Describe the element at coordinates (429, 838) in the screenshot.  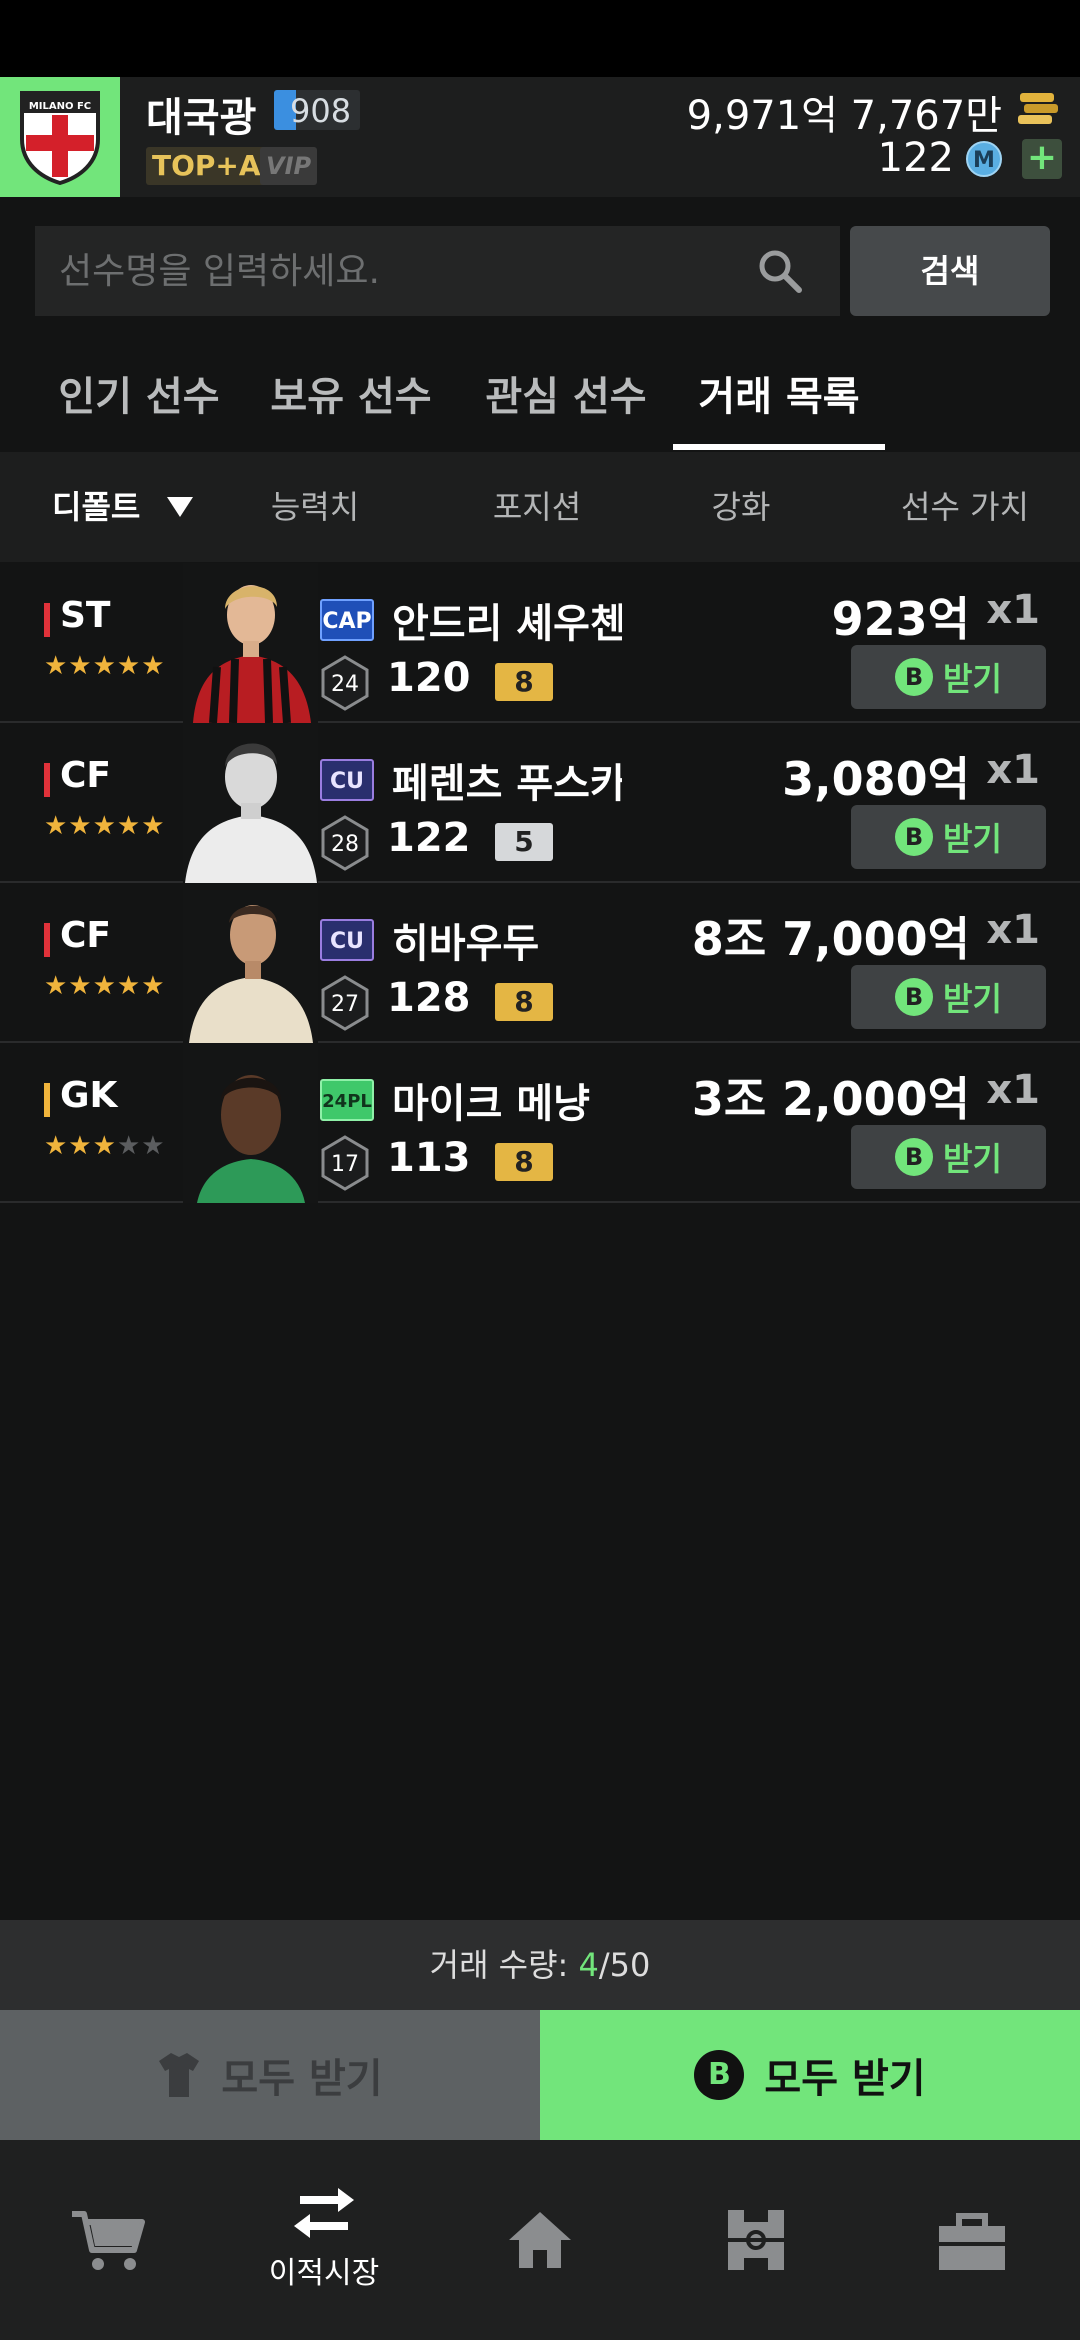
I see `player-ovr: 122` at that location.